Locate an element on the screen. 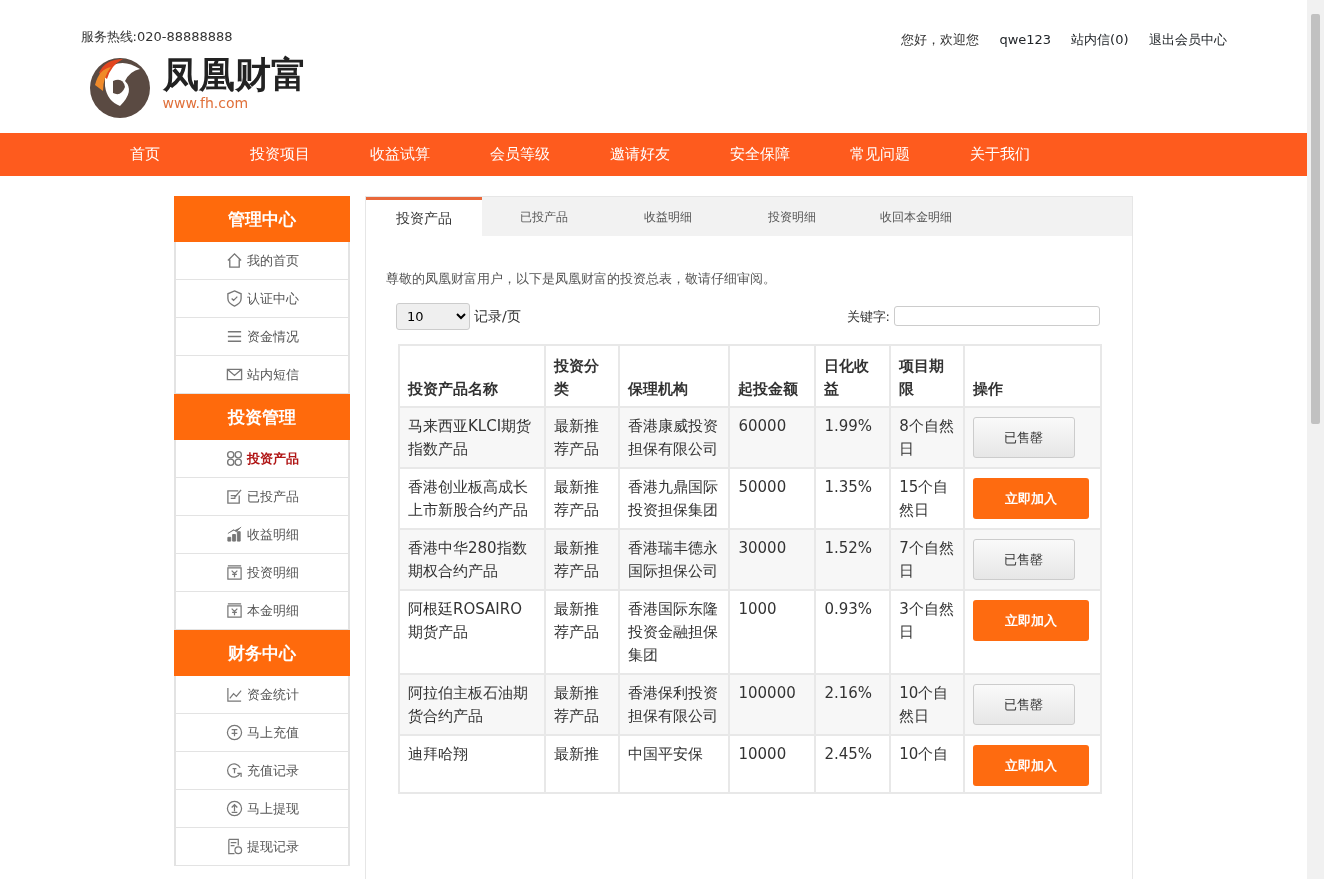 The height and width of the screenshot is (879, 1324). column-header: 日化收益 is located at coordinates (853, 375).